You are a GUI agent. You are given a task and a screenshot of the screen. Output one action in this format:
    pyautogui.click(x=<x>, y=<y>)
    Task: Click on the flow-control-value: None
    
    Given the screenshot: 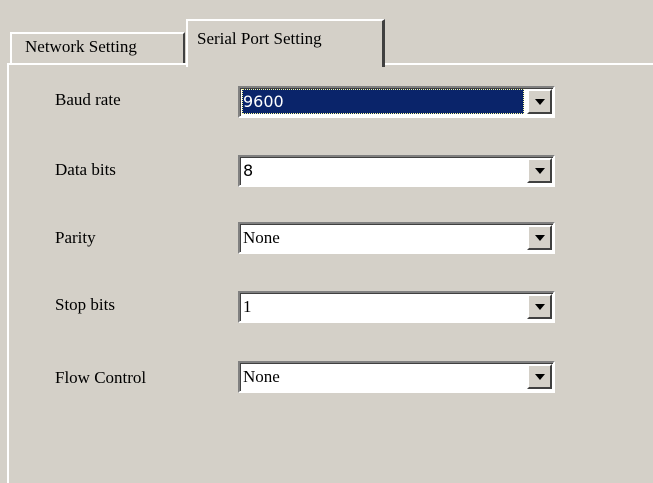 What is the action you would take?
    pyautogui.click(x=261, y=376)
    